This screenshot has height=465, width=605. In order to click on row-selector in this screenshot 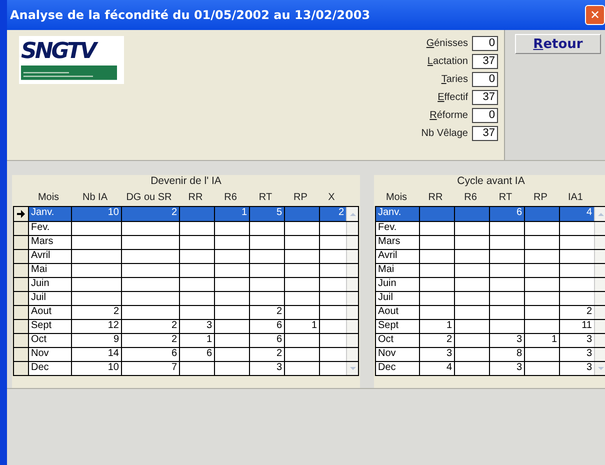, I will do `click(21, 214)`.